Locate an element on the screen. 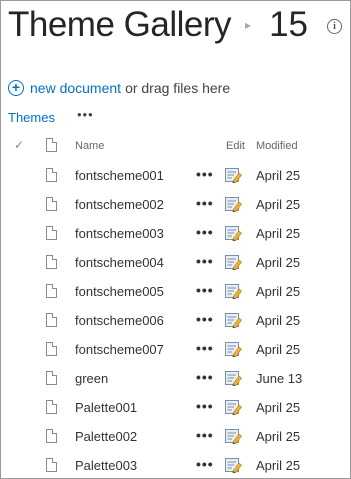  table-row: fontscheme006 ••• April 25 is located at coordinates (175, 320).